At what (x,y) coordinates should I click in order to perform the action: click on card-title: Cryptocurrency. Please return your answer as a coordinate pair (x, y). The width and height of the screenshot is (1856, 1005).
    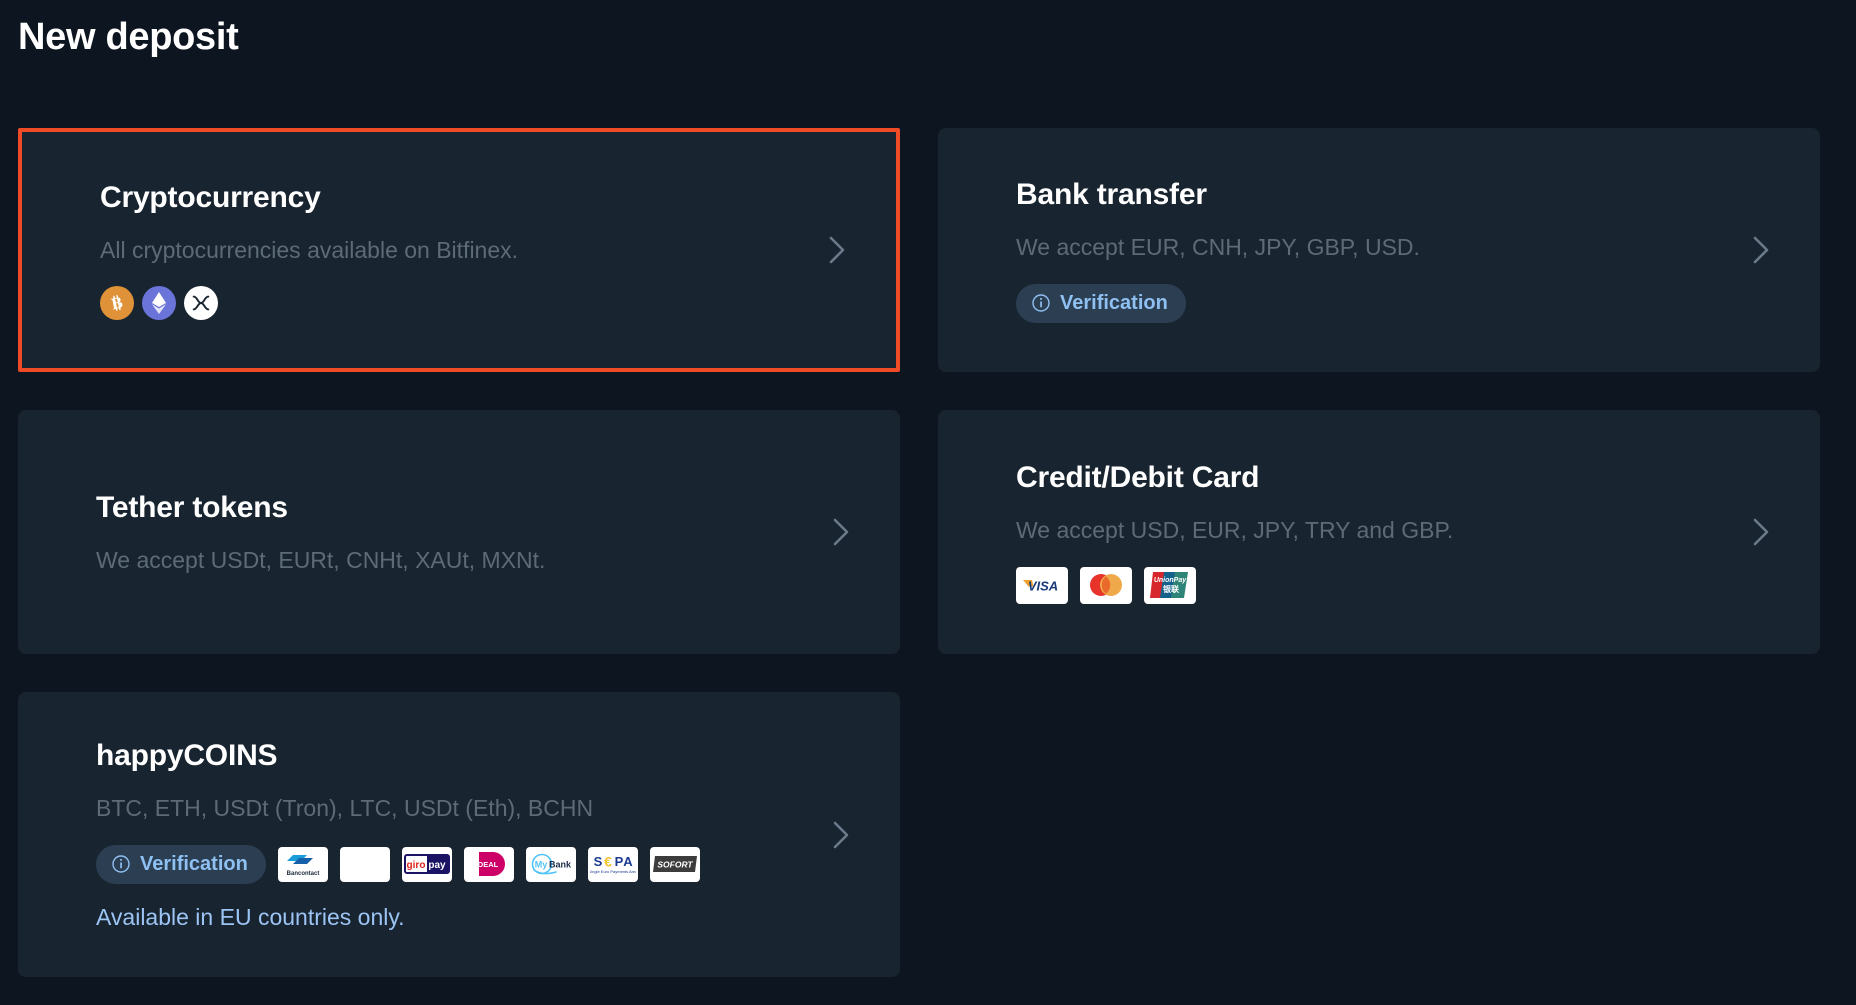
    Looking at the image, I should click on (210, 197).